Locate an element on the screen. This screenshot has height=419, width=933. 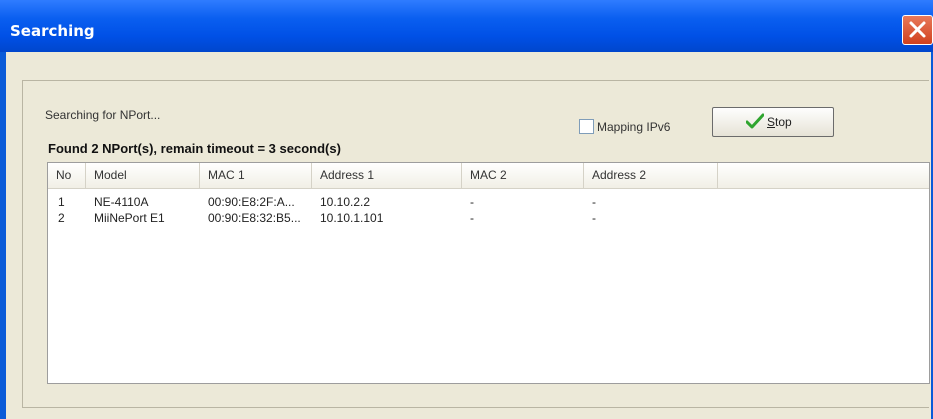
cell-model: NE-4110A is located at coordinates (121, 202).